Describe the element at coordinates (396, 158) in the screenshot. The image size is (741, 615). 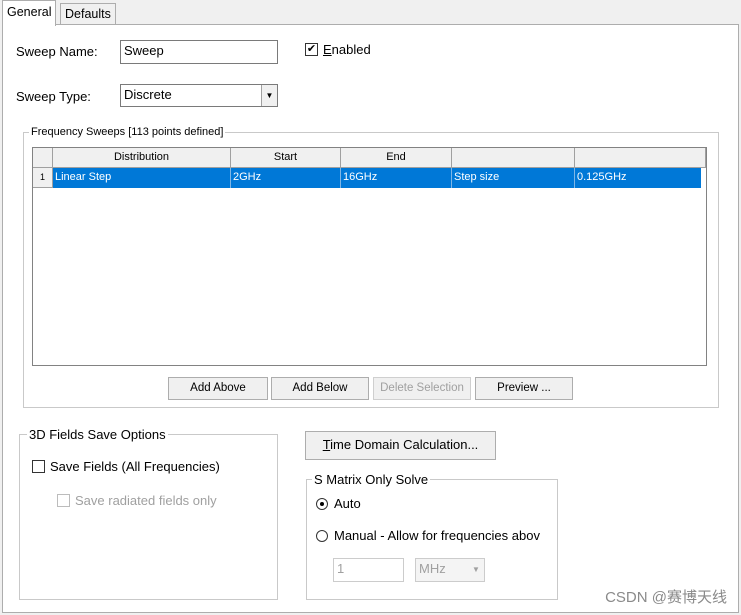
I see `column-header-end: End` at that location.